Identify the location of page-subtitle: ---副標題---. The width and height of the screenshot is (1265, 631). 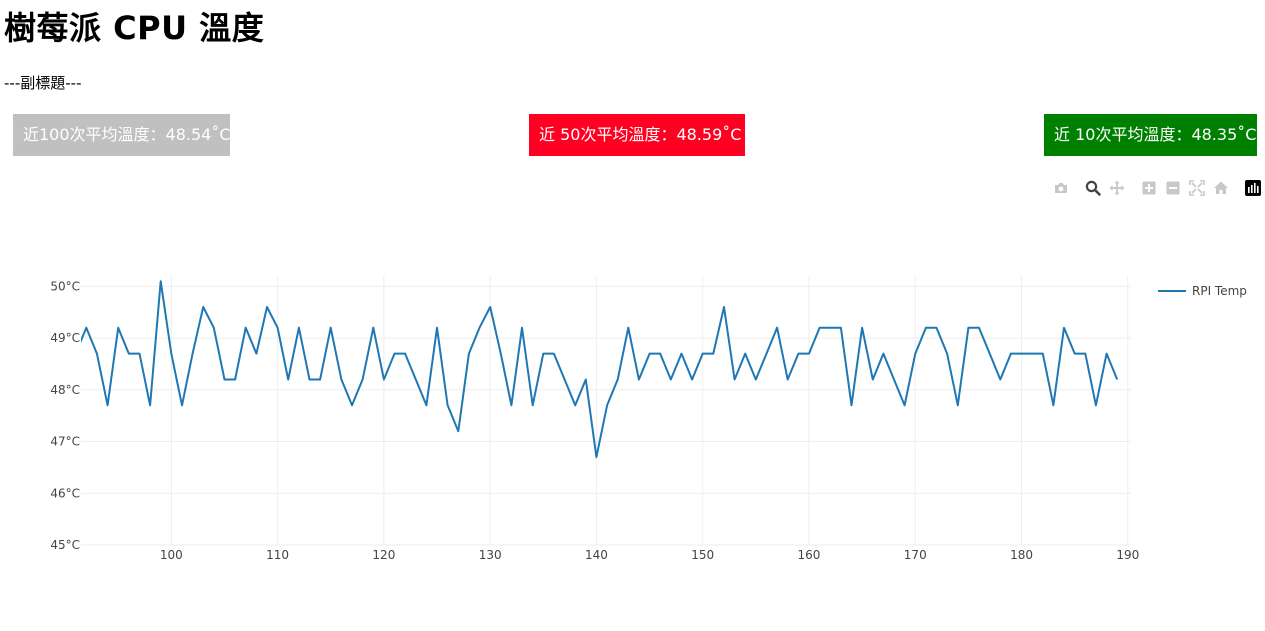
(43, 83).